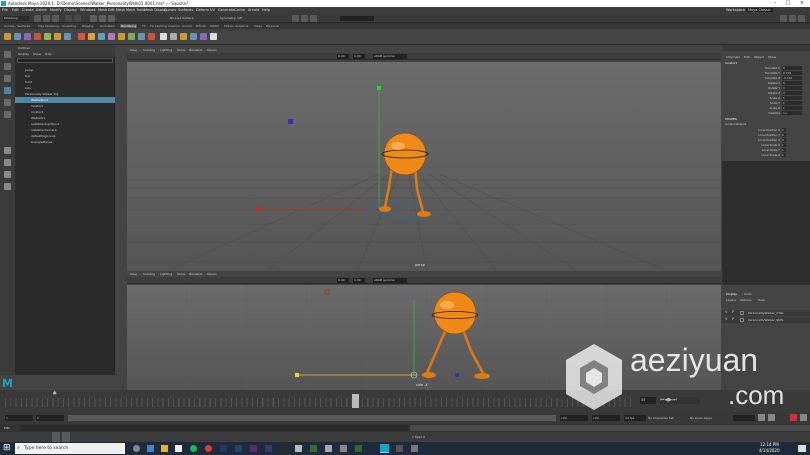 The height and width of the screenshot is (455, 810). Describe the element at coordinates (102, 10) in the screenshot. I see `menu-item: Mesh` at that location.